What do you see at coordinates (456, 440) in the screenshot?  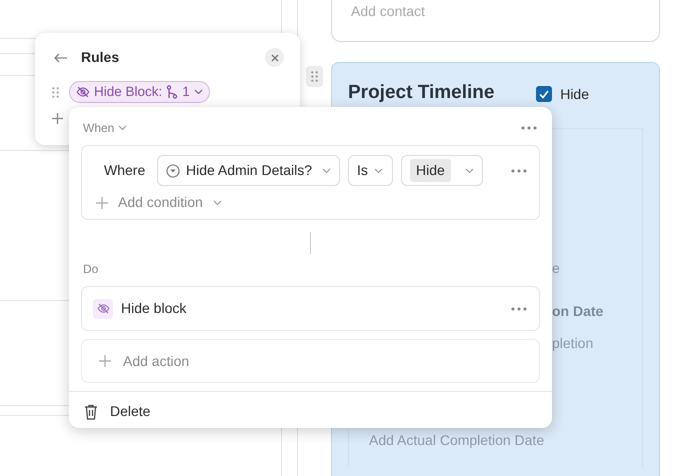 I see `text-input: Add Actual Completion Date` at bounding box center [456, 440].